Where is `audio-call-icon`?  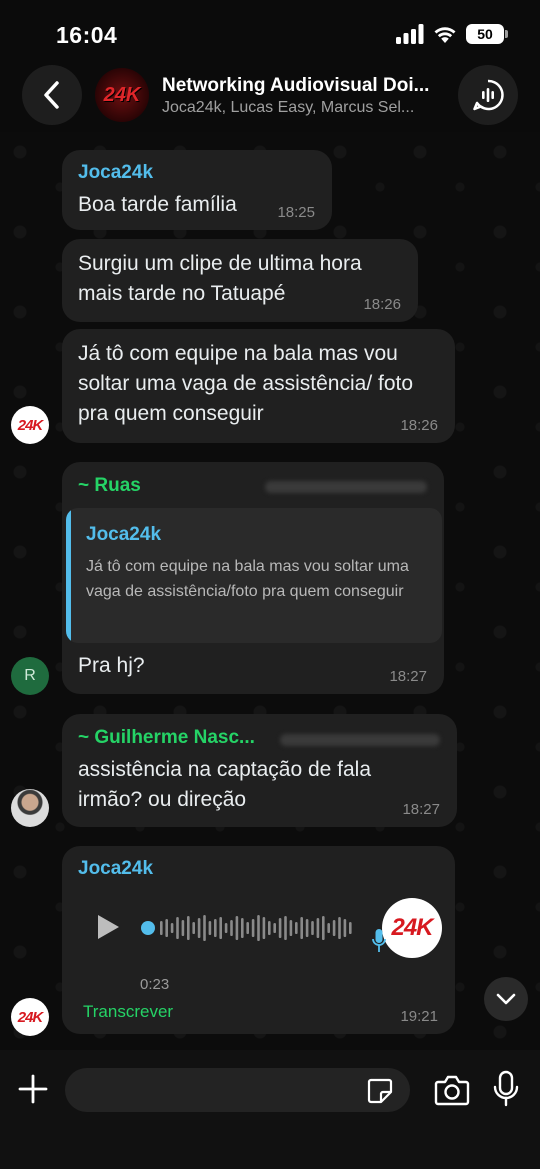 audio-call-icon is located at coordinates (488, 95).